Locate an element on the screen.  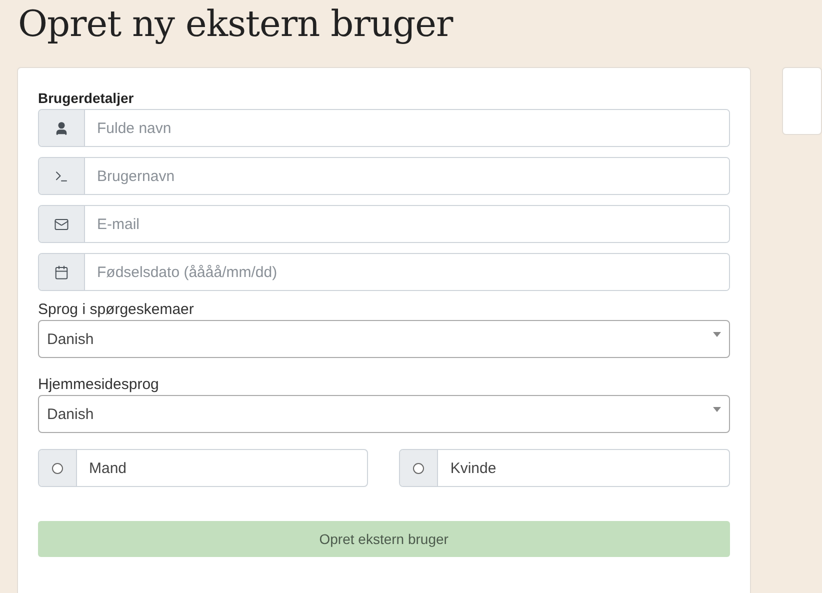
submit-button: Opret ekstern bruger is located at coordinates (384, 539).